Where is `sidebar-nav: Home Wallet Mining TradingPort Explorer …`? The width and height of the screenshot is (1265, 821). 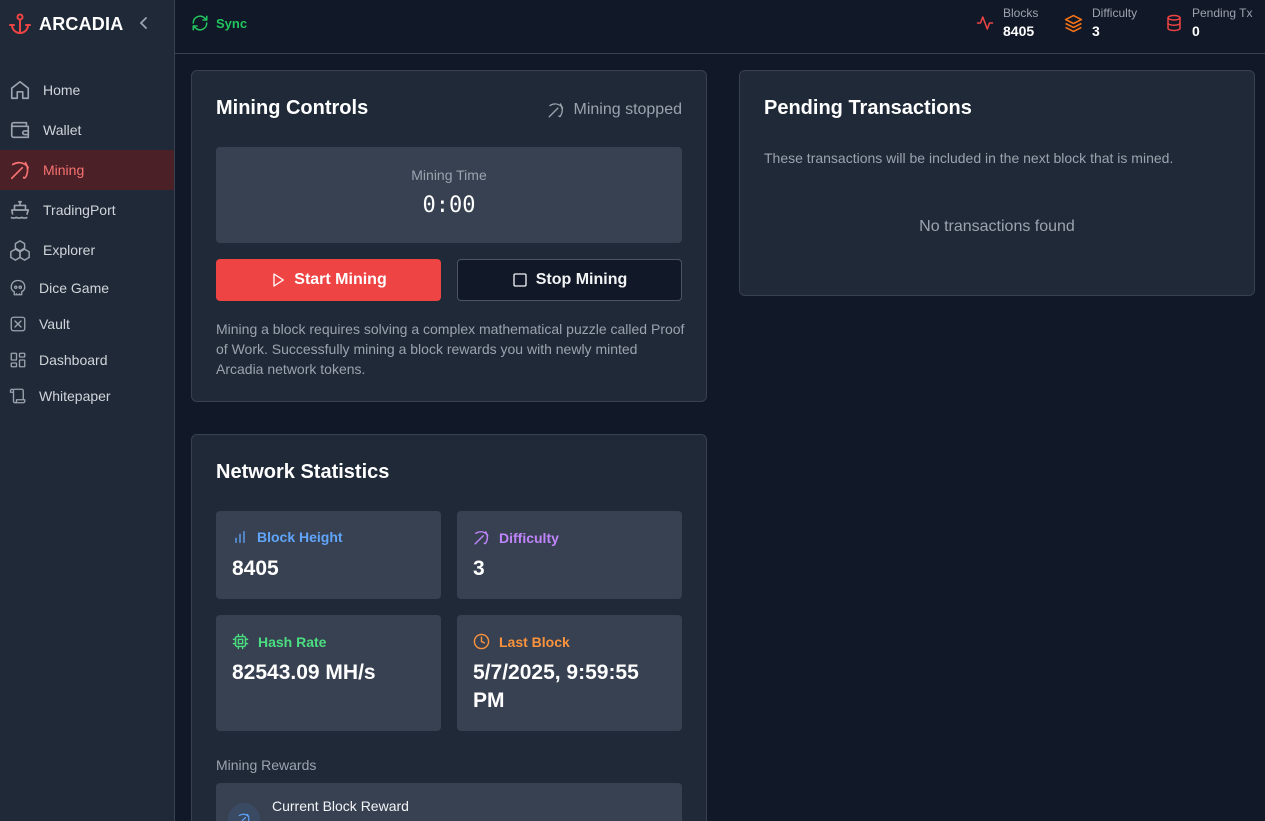 sidebar-nav: Home Wallet Mining TradingPort Explorer … is located at coordinates (87, 242).